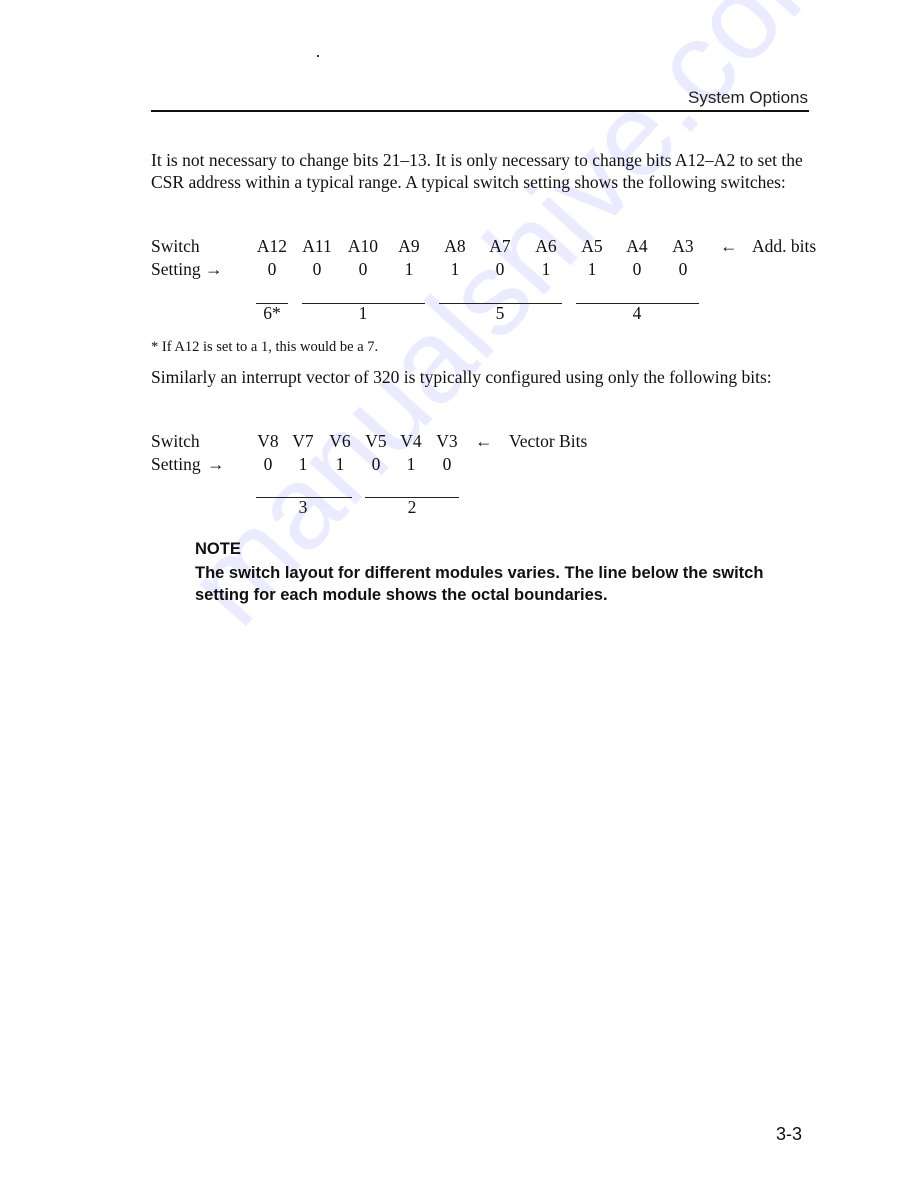  Describe the element at coordinates (303, 507) in the screenshot. I see `octal-digit: 3` at that location.